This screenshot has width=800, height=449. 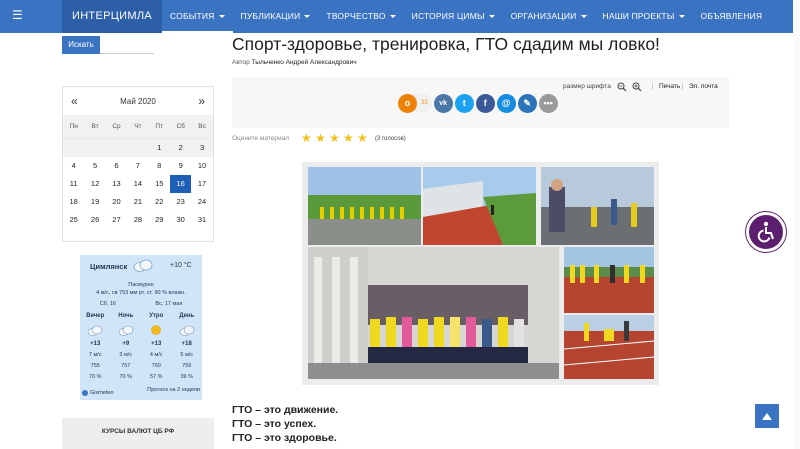 What do you see at coordinates (141, 285) in the screenshot?
I see `weather-condition: Пасмурно` at bounding box center [141, 285].